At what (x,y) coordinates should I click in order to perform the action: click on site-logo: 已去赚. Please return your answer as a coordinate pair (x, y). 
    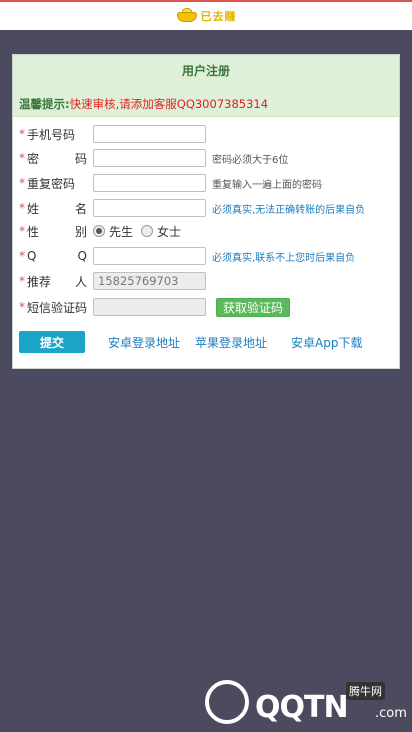
    Looking at the image, I should click on (206, 16).